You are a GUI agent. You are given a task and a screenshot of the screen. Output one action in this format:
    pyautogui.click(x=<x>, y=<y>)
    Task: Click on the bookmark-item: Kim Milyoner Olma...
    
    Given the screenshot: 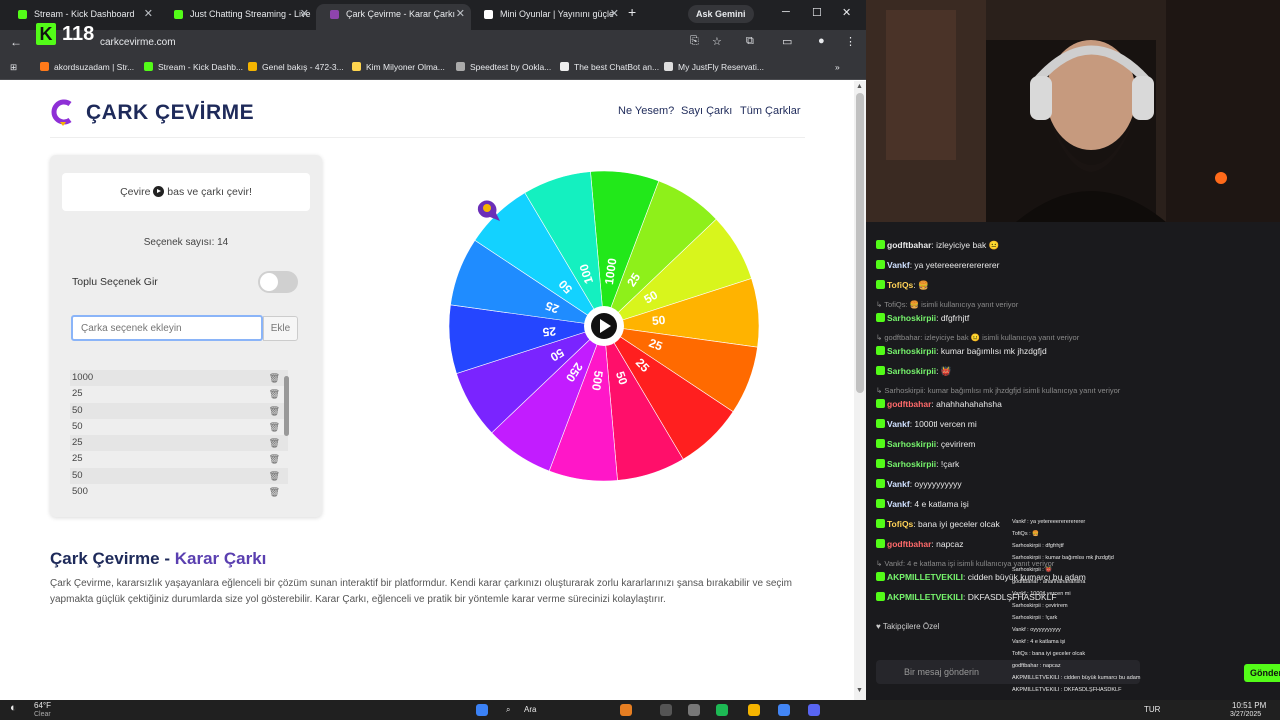 What is the action you would take?
    pyautogui.click(x=398, y=67)
    